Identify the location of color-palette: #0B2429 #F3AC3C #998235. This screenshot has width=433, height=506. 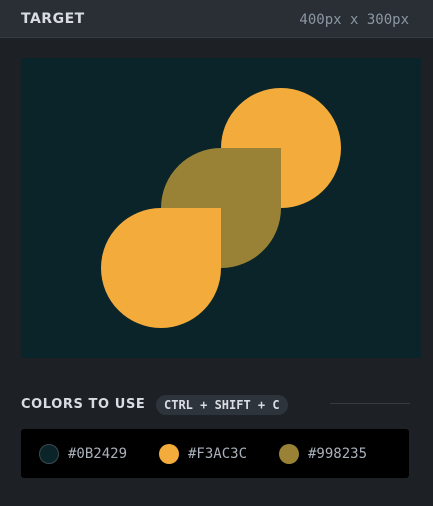
(215, 453).